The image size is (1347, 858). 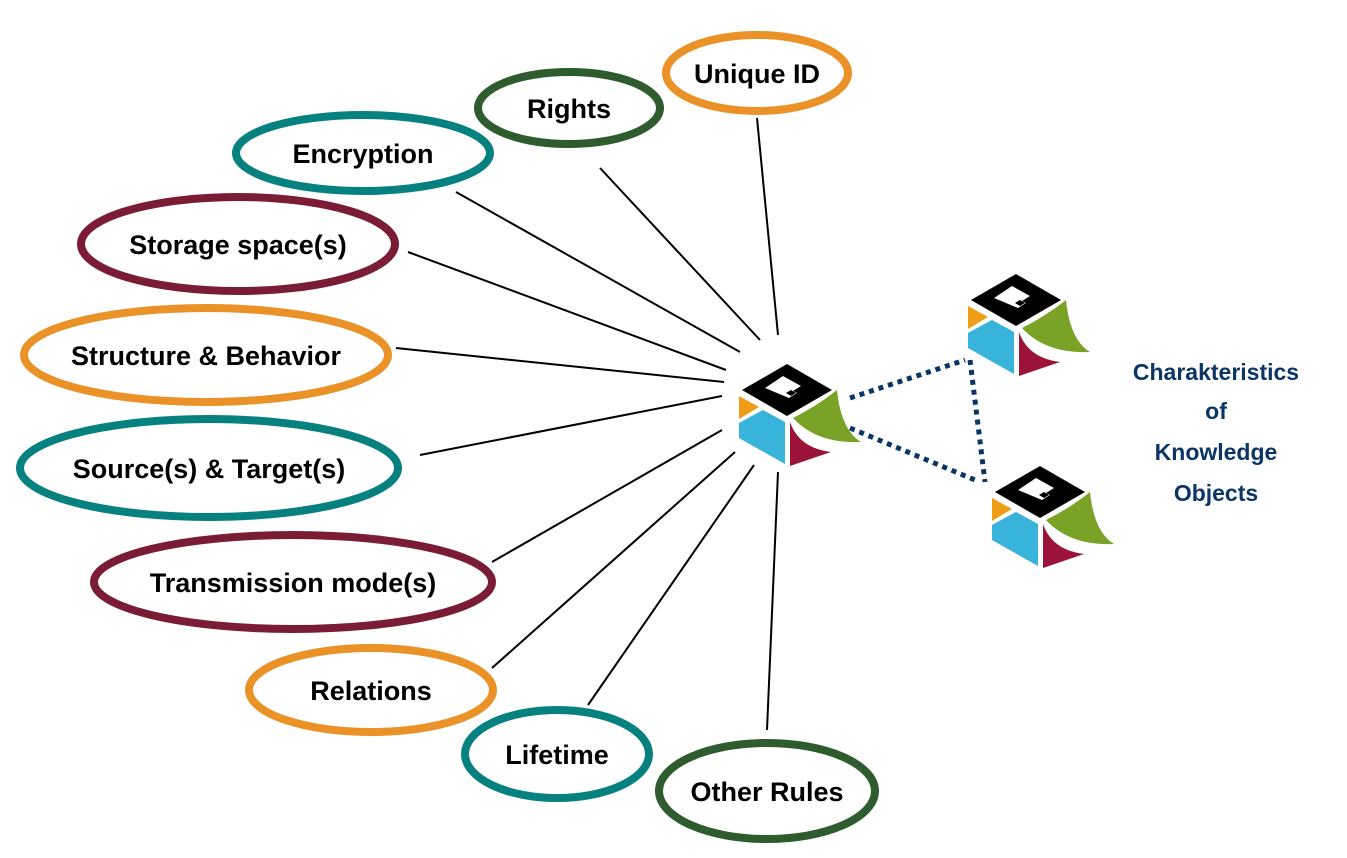 What do you see at coordinates (1216, 493) in the screenshot?
I see `title-line-4: Objects` at bounding box center [1216, 493].